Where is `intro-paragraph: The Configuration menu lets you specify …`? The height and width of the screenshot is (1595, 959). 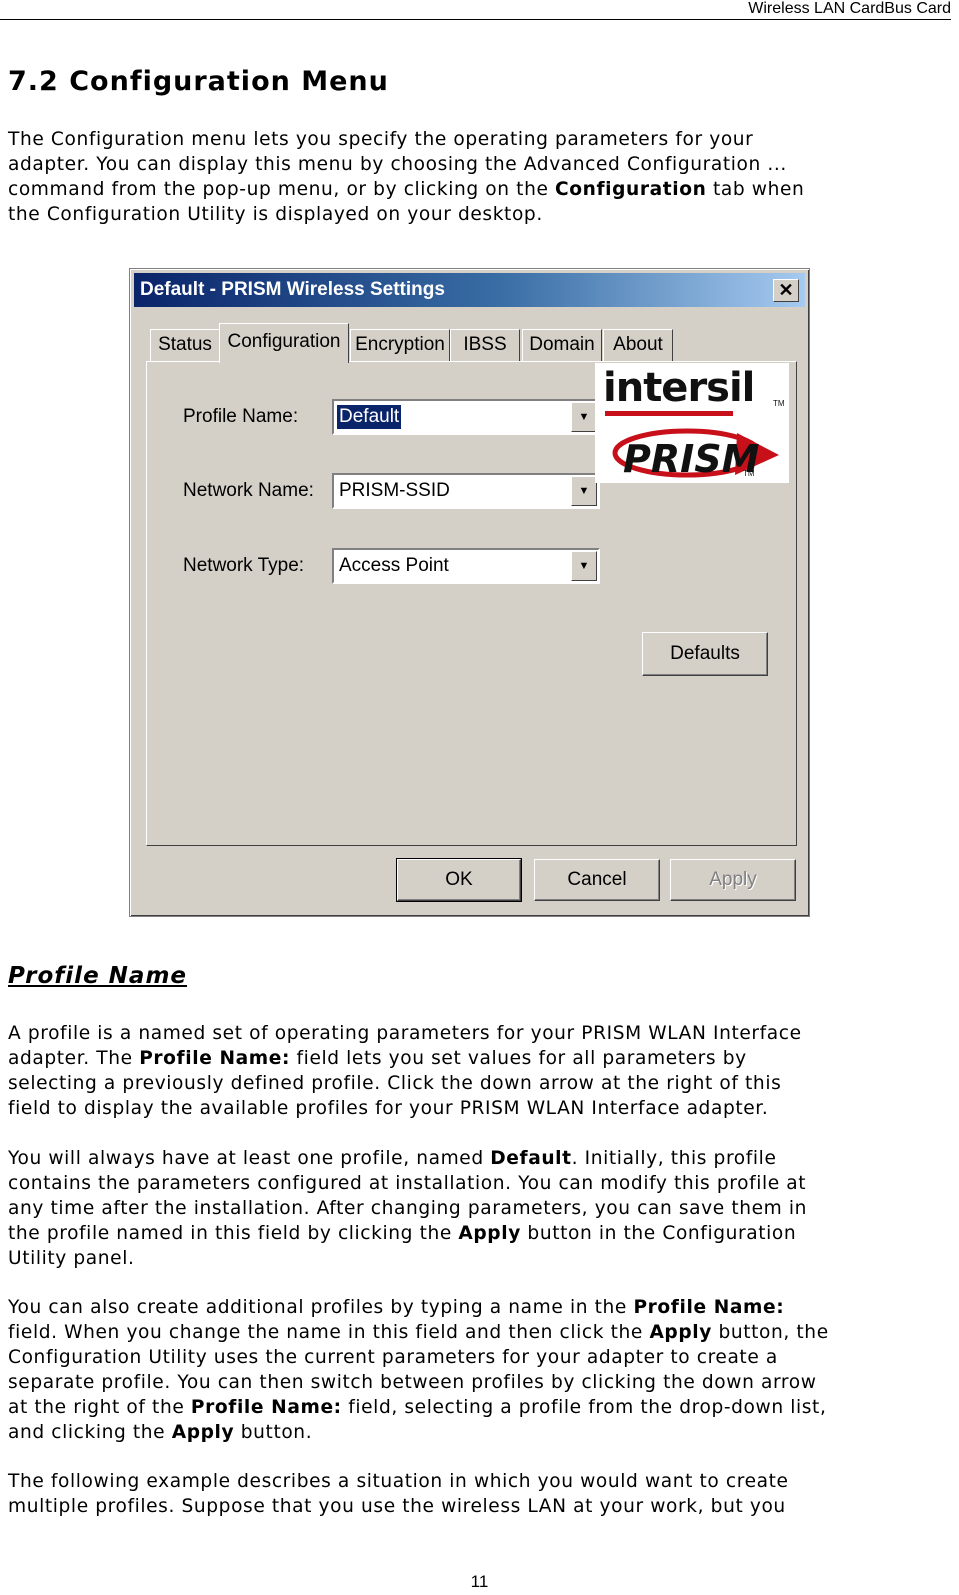
intro-paragraph: The Configuration menu lets you specify … is located at coordinates (406, 177).